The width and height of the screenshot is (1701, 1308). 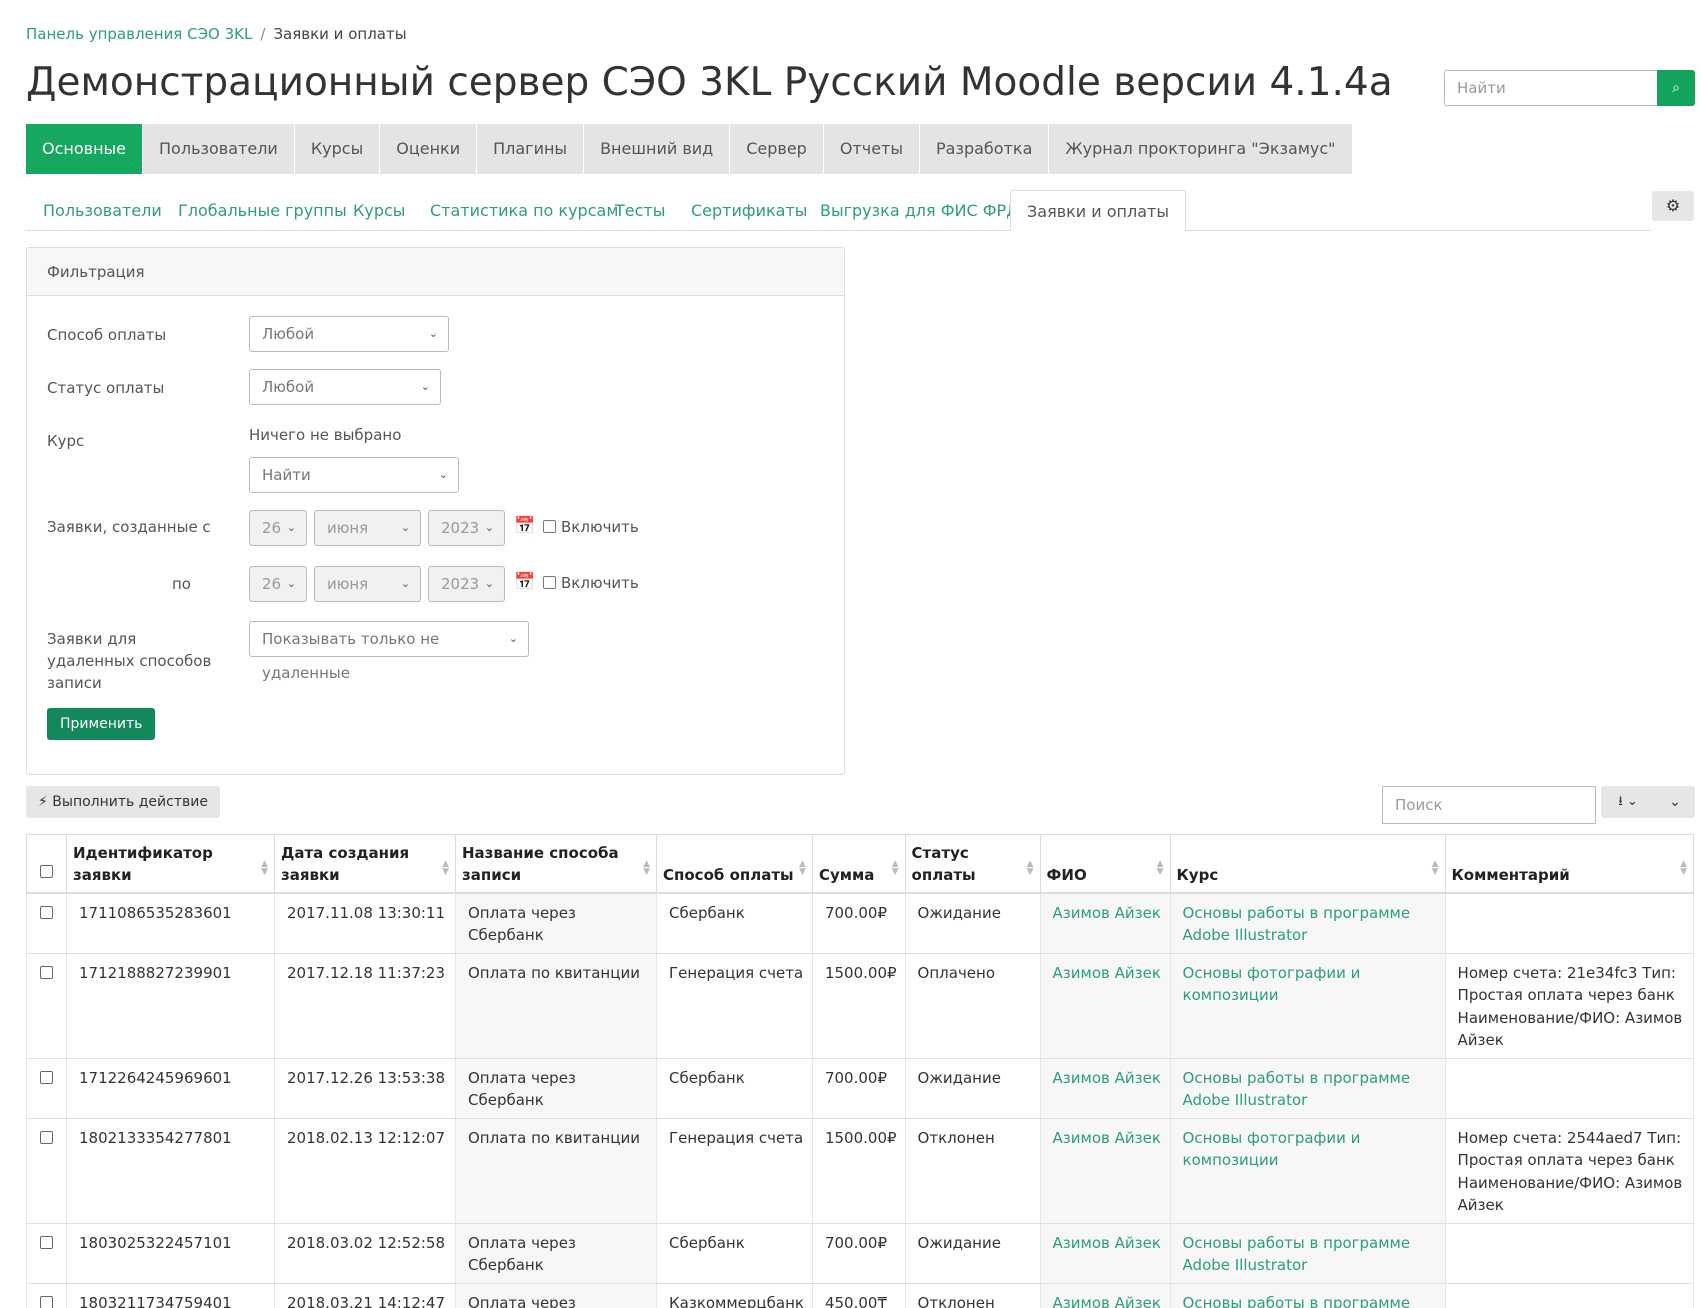 What do you see at coordinates (749, 210) in the screenshot?
I see `sub-tab-certificates: Сертификаты` at bounding box center [749, 210].